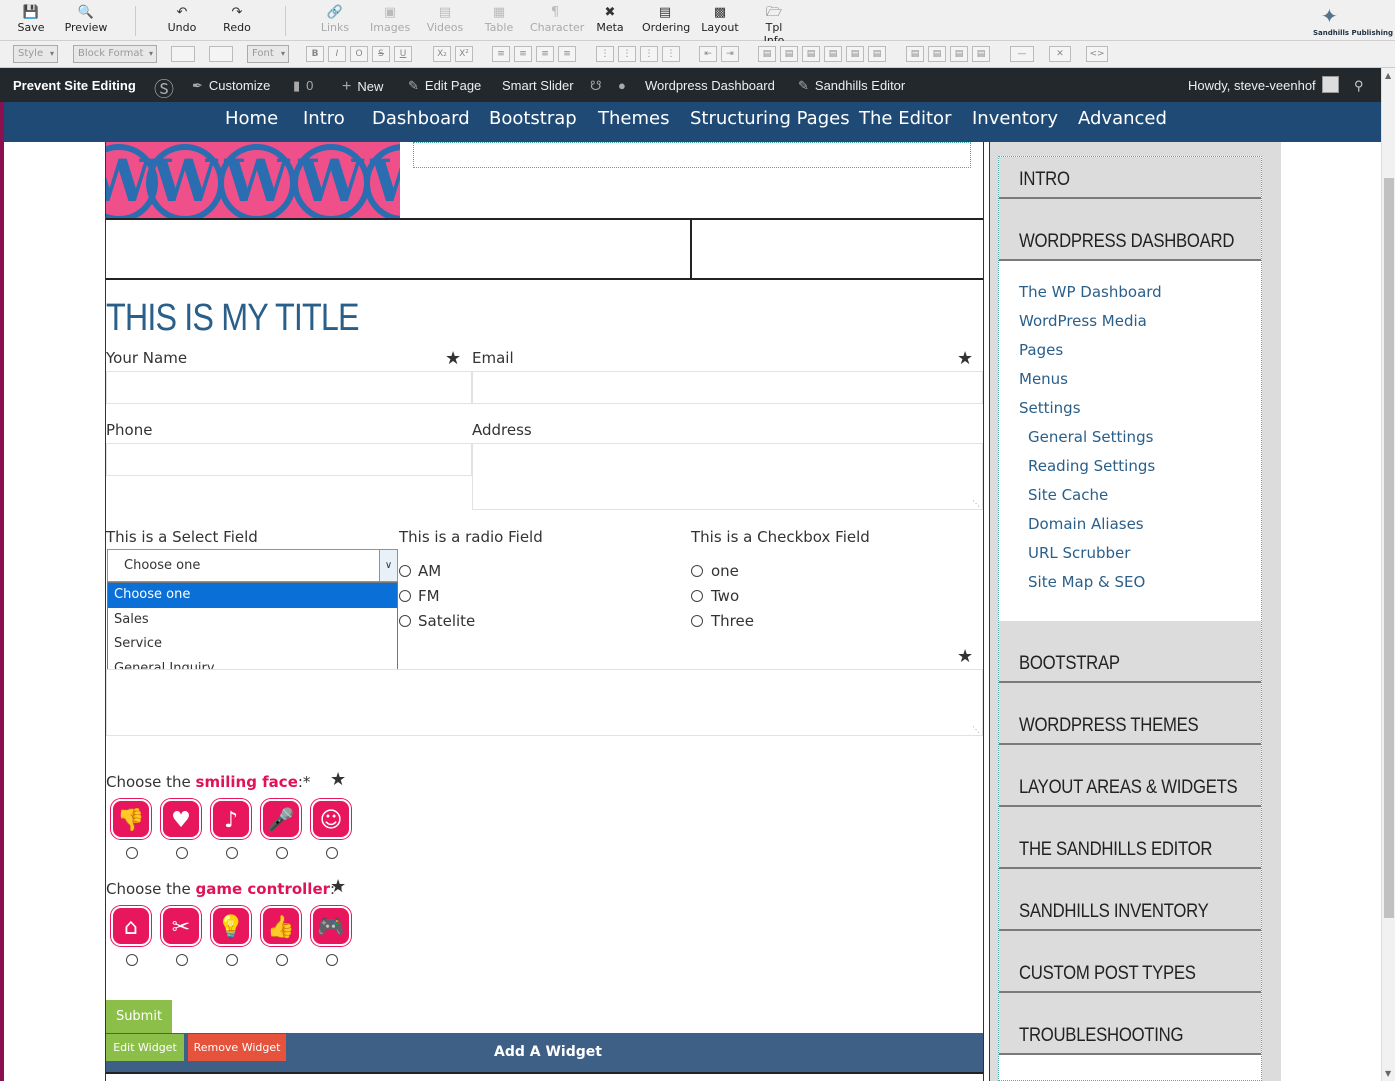 The width and height of the screenshot is (1395, 1081). What do you see at coordinates (567, 54) in the screenshot?
I see `align-justify-icon: ≡` at bounding box center [567, 54].